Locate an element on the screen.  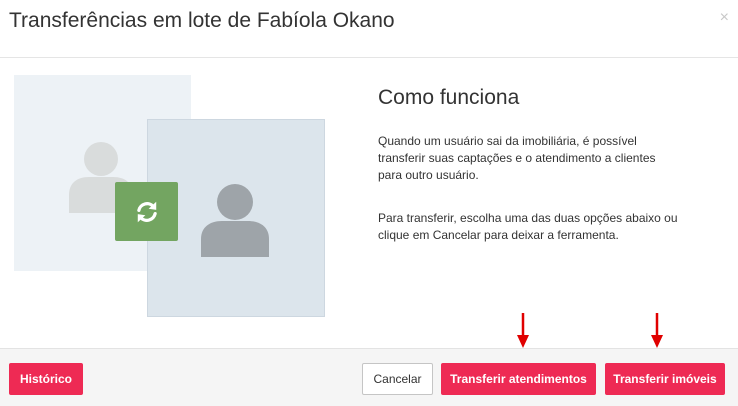
user-icon is located at coordinates (235, 220).